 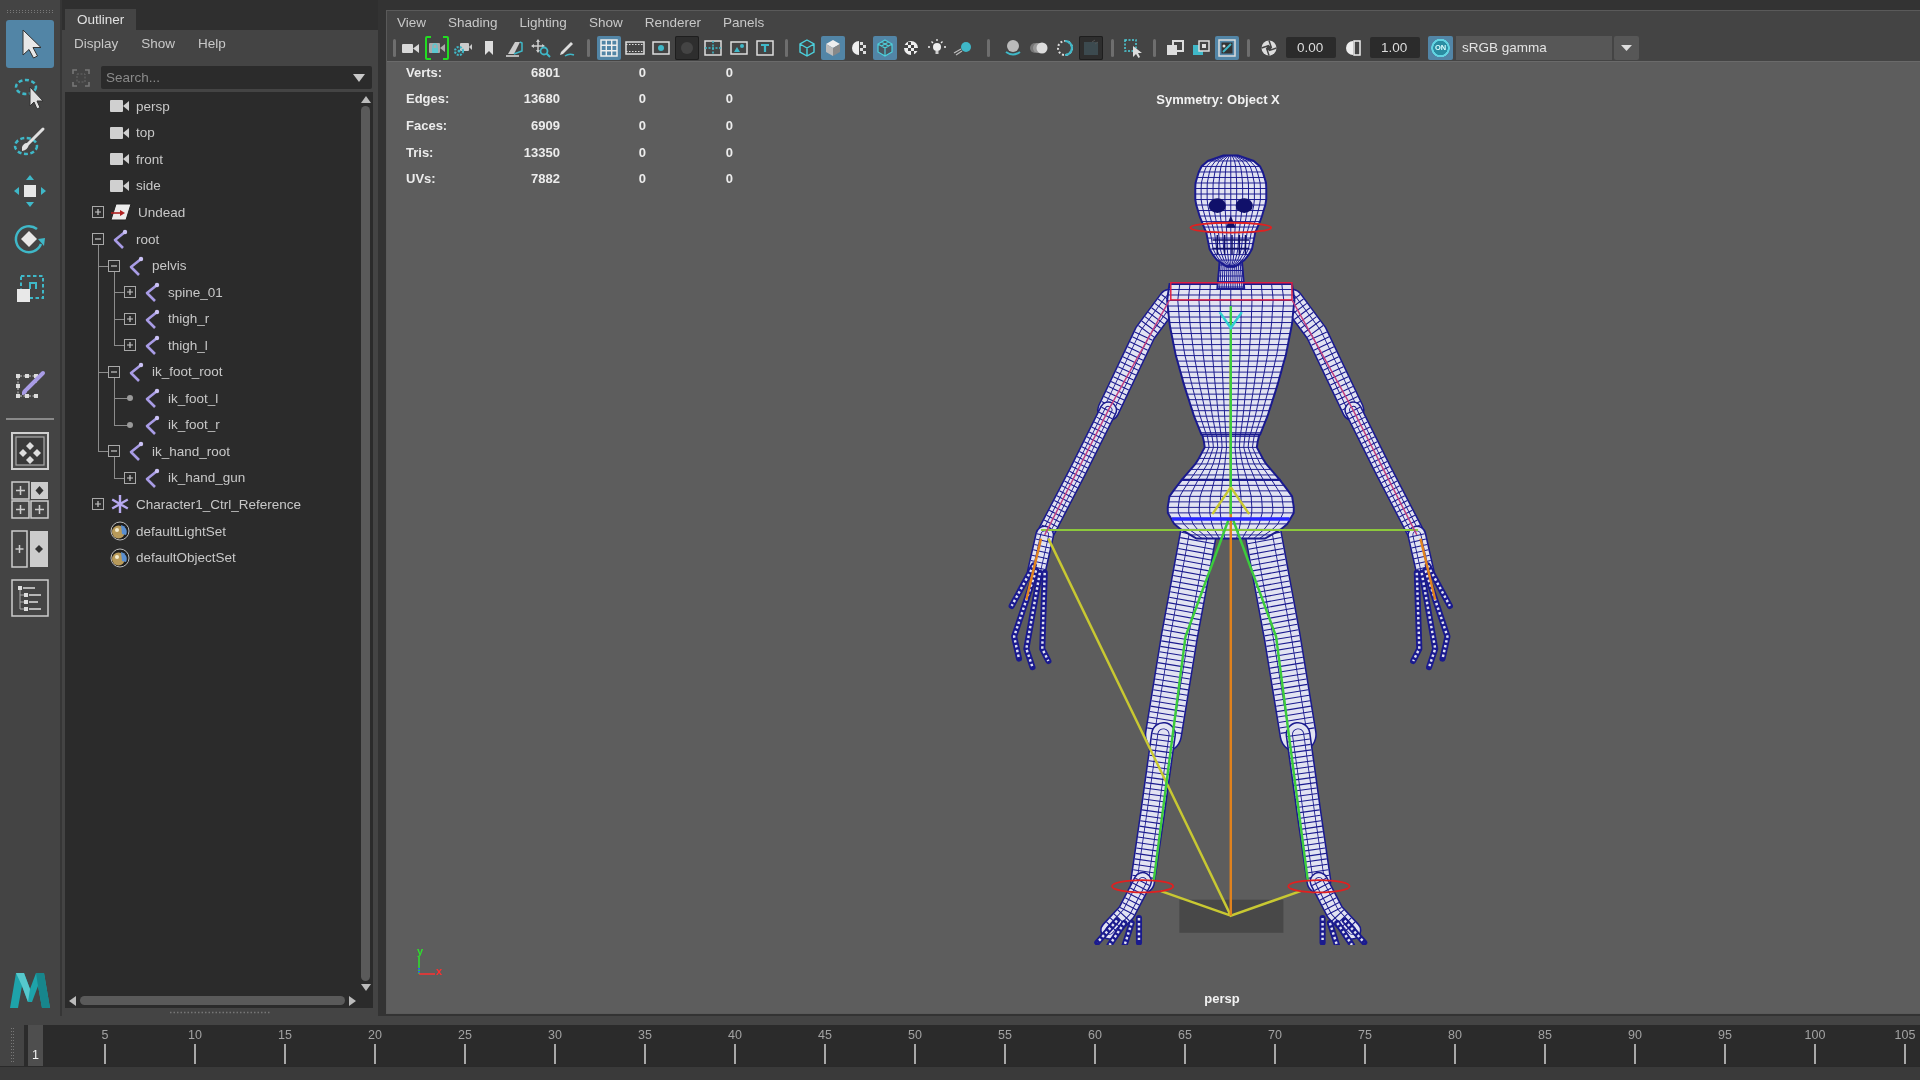 What do you see at coordinates (182, 398) in the screenshot?
I see `outliner-item: ik_foot_l` at bounding box center [182, 398].